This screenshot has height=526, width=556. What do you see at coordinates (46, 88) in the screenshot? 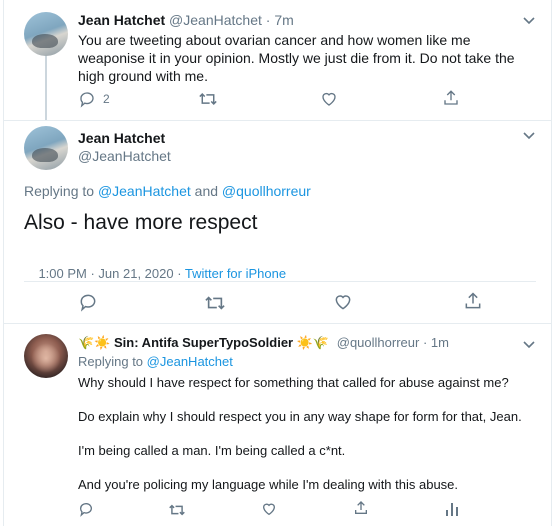
I see `thread-line` at bounding box center [46, 88].